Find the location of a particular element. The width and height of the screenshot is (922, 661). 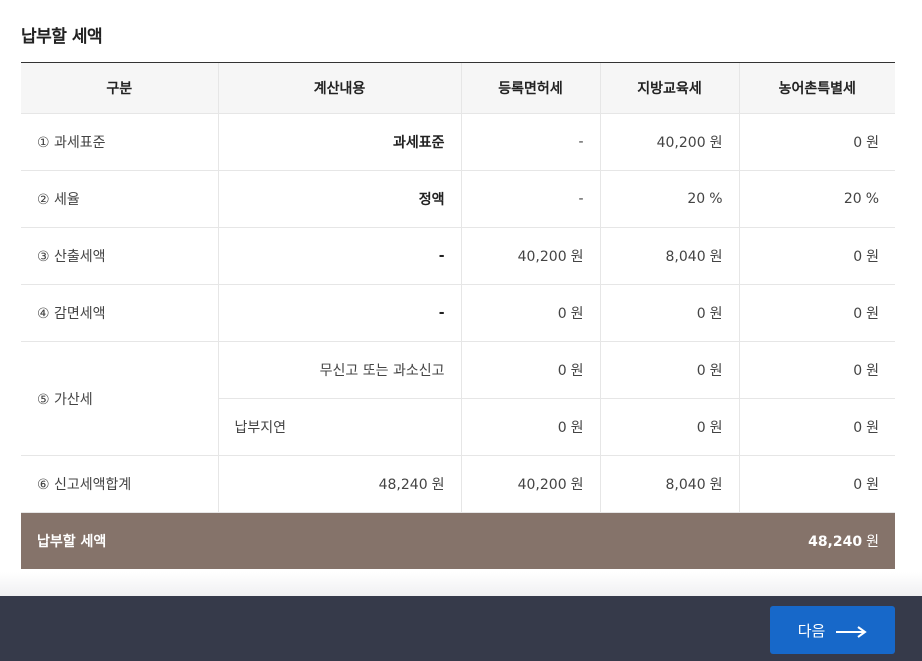

calc-content: 48,240 원 is located at coordinates (339, 484).